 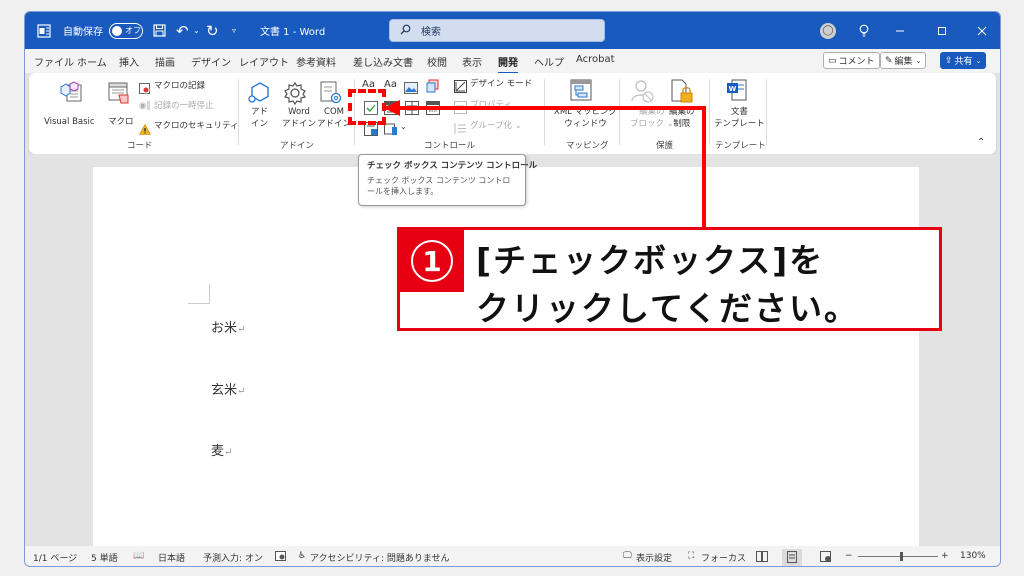 What do you see at coordinates (460, 129) in the screenshot?
I see `group-icon` at bounding box center [460, 129].